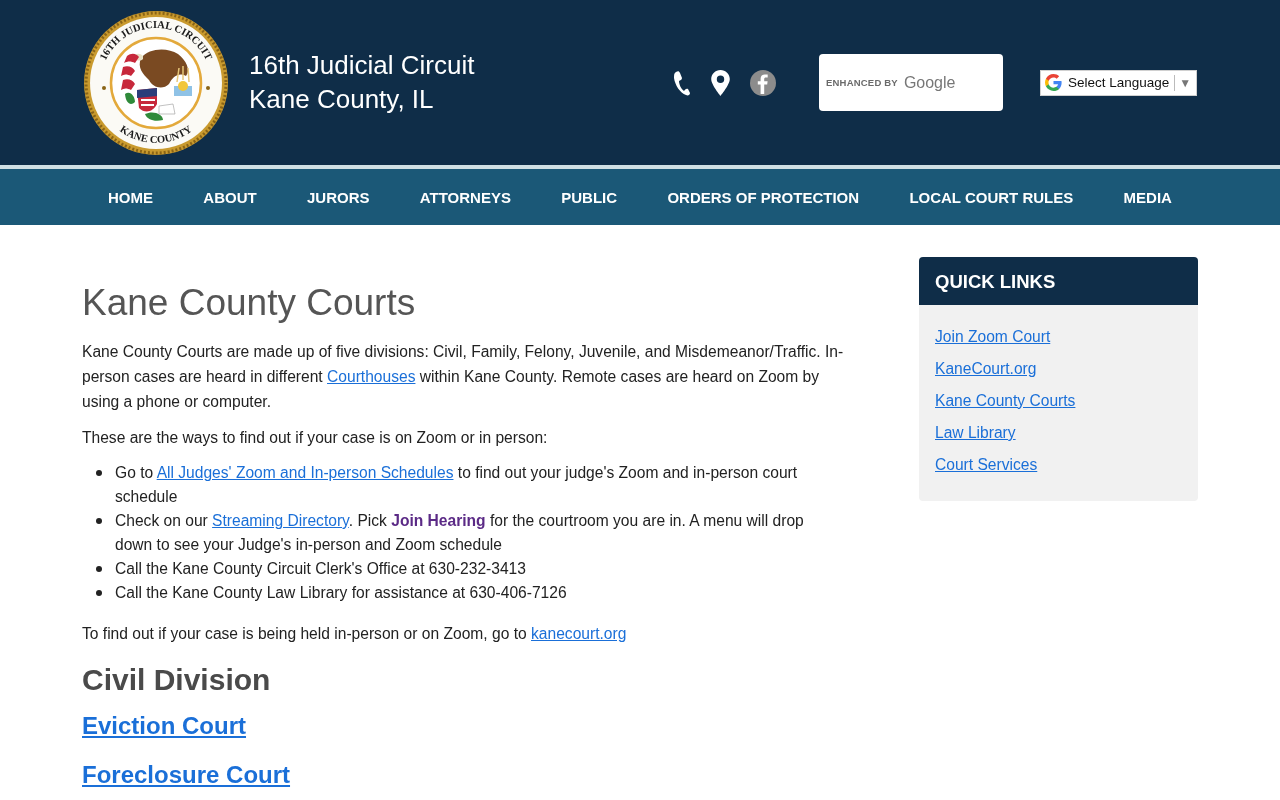 The width and height of the screenshot is (1280, 800). What do you see at coordinates (355, 634) in the screenshot?
I see `paragraph: To find out if your case is being held in-person or on Zoom, go to kanecourt.org` at bounding box center [355, 634].